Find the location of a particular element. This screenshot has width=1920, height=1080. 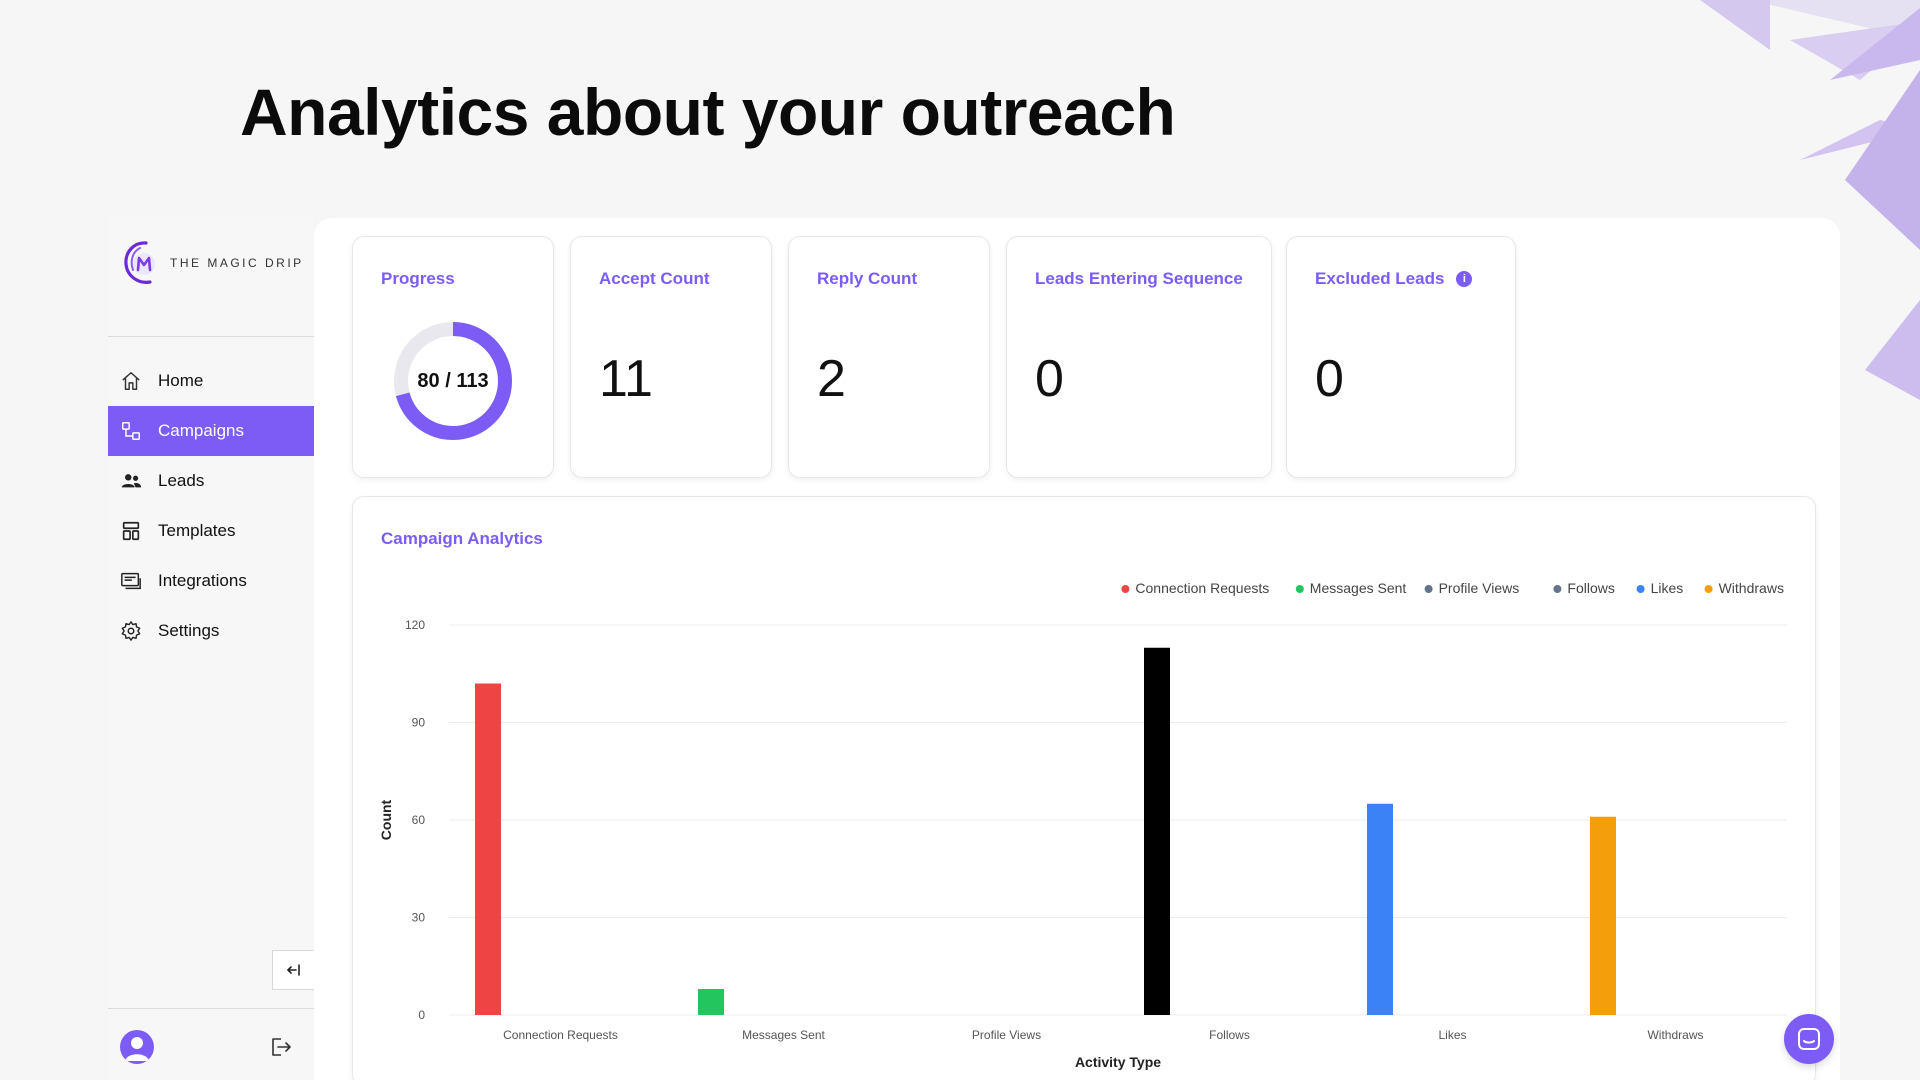

page-headline: Analytics about your outreach is located at coordinates (708, 112).